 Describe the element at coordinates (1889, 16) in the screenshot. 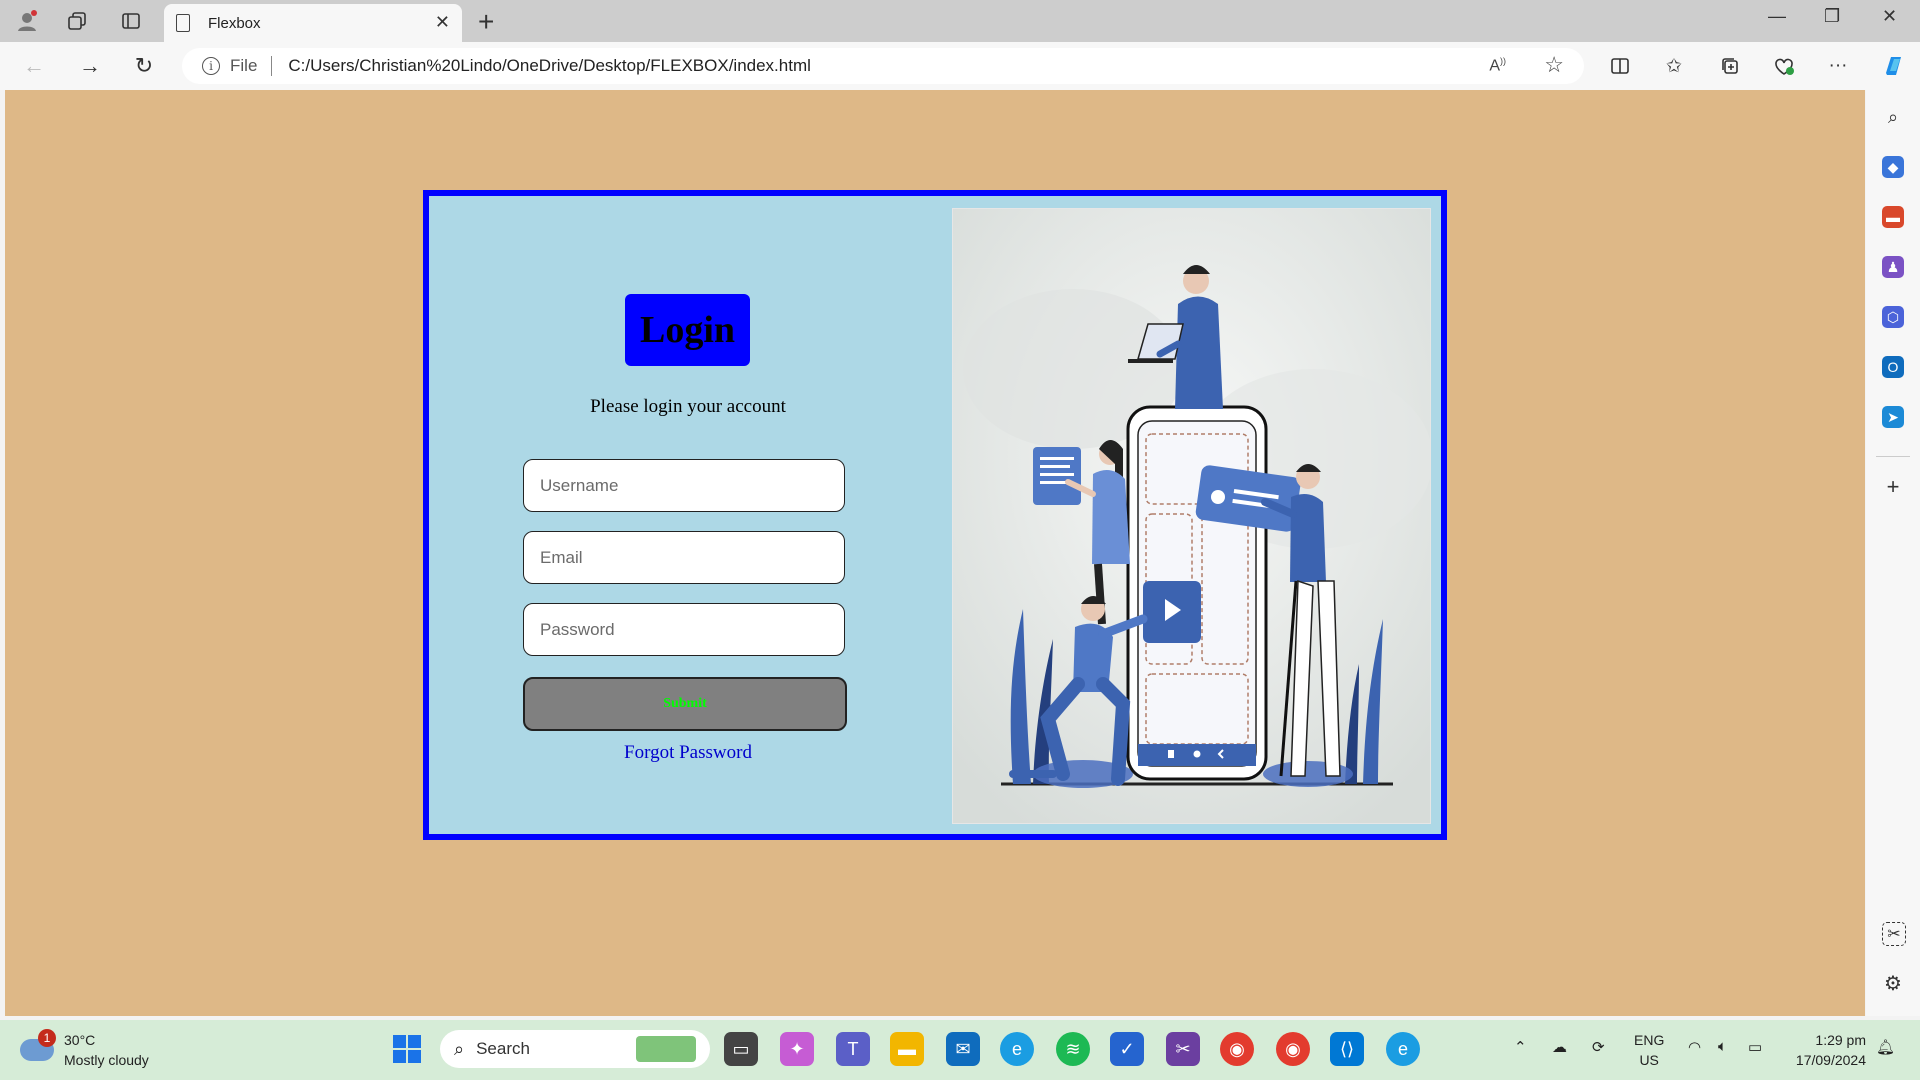

I see `close-window-icon: ✕` at that location.